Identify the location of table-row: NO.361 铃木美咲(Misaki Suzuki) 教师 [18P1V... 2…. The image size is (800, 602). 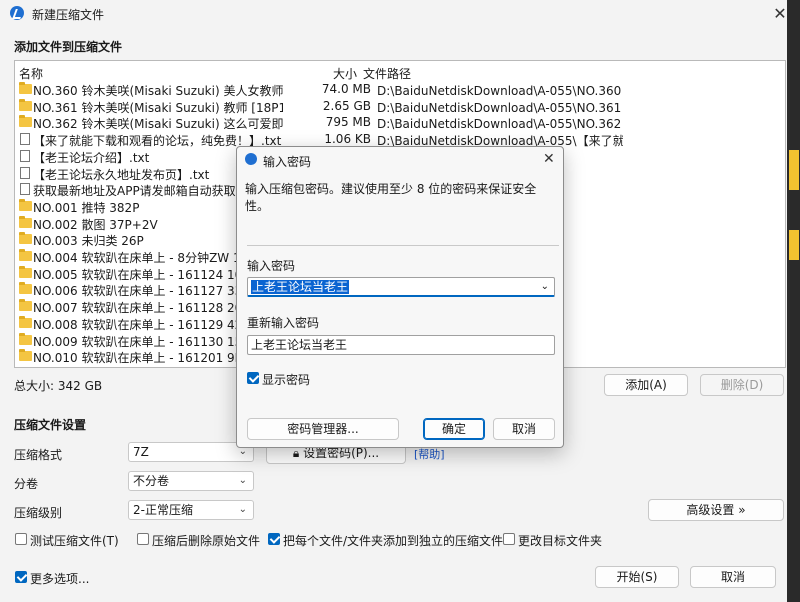
(395, 106).